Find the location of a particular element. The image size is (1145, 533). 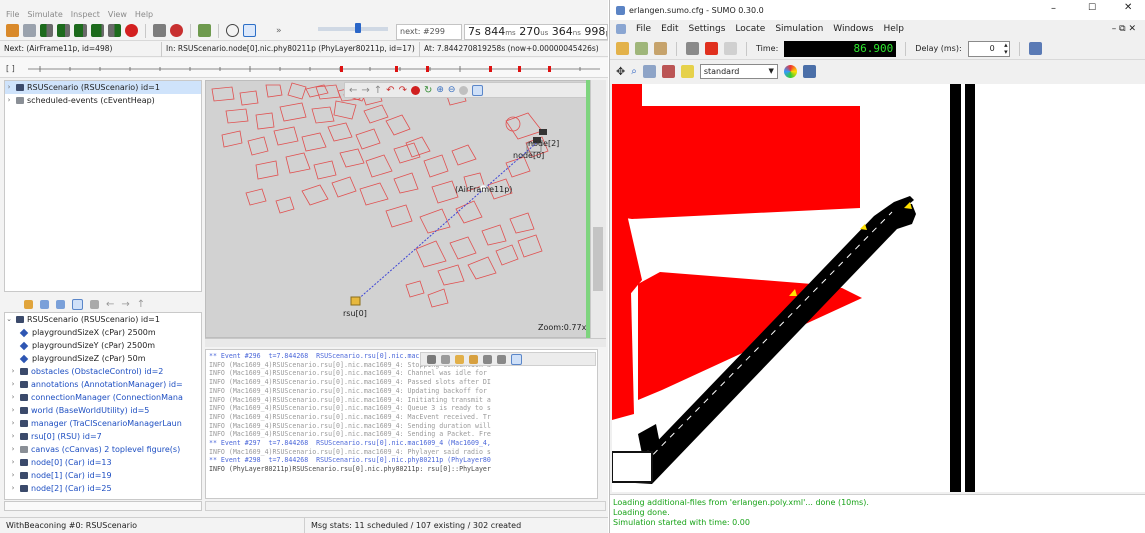

inspector-module-row: › manager (TraCIScenarioManagerLaun is located at coordinates (103, 423).